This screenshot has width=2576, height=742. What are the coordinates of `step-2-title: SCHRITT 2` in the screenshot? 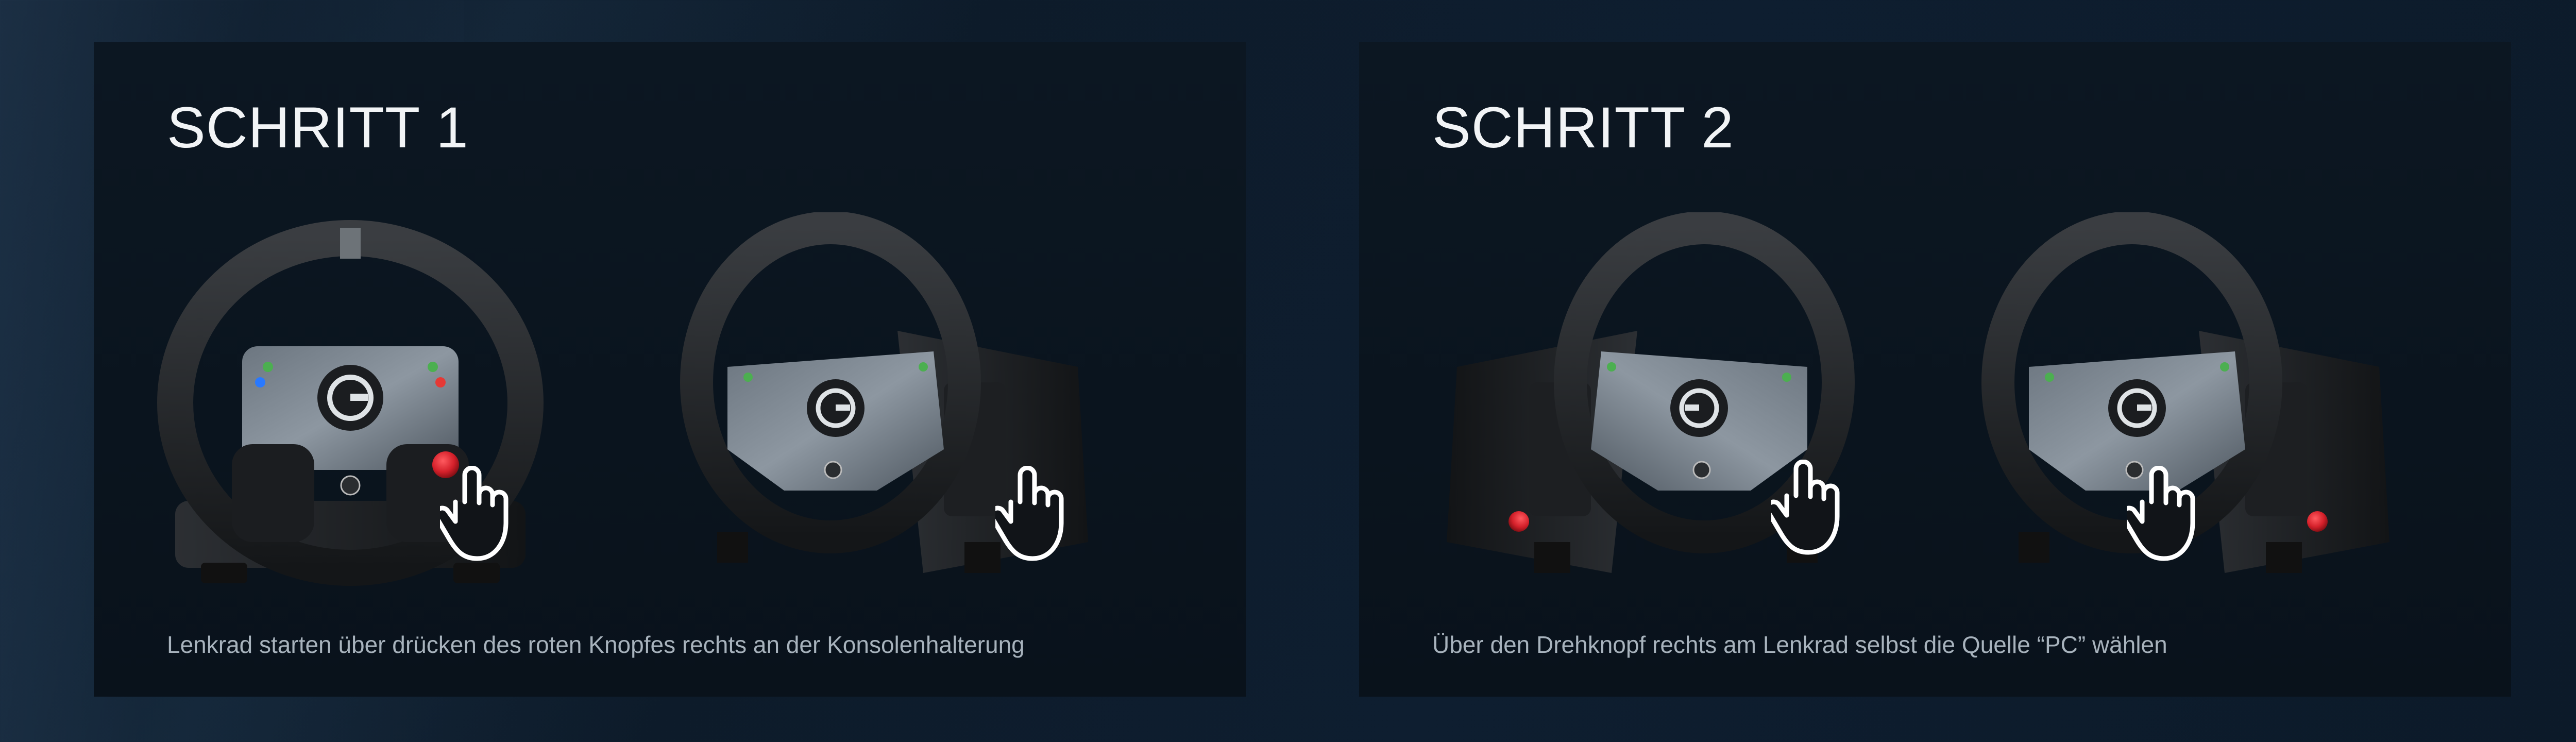 It's located at (1583, 127).